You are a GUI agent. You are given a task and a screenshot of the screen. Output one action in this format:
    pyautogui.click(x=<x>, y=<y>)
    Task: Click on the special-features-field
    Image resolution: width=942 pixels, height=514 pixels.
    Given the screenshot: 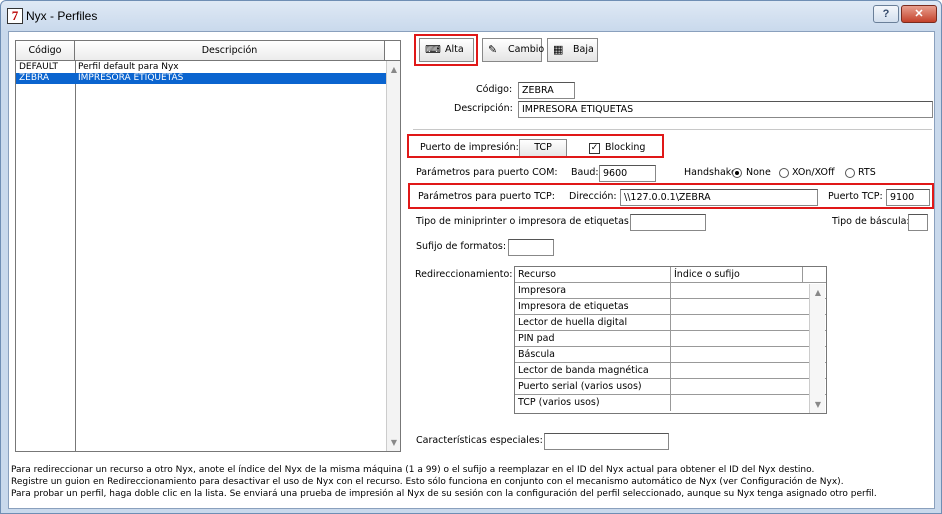 What is the action you would take?
    pyautogui.click(x=606, y=441)
    